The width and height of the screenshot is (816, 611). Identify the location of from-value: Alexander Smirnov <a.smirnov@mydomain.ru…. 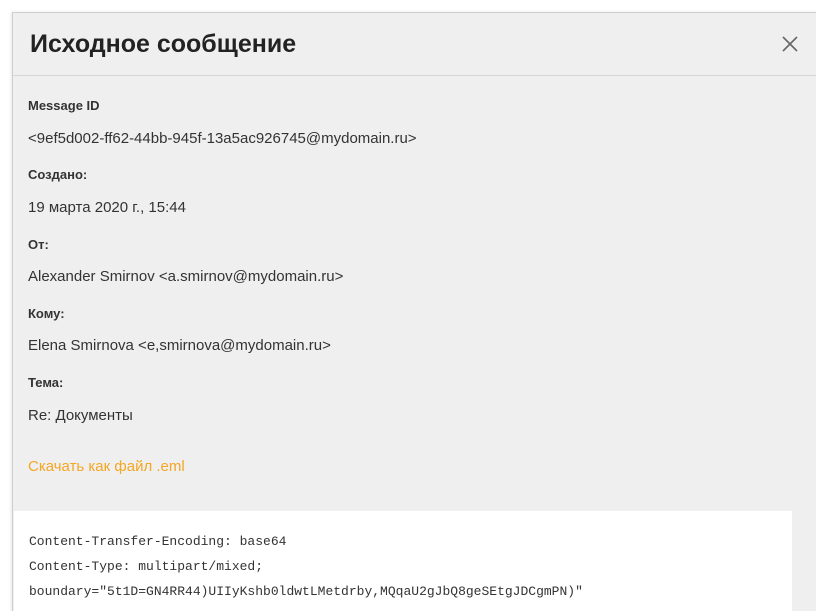
(186, 276).